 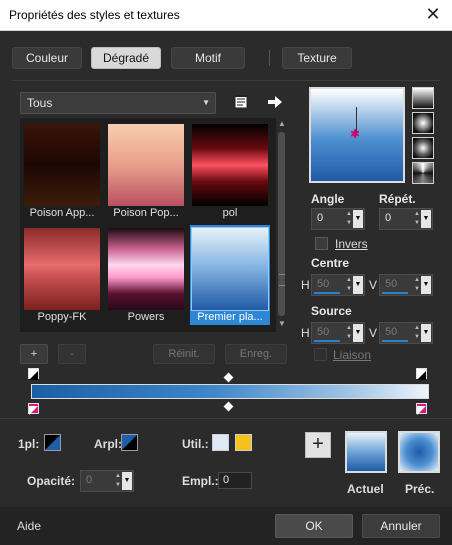 I want to click on ok-button: OK, so click(x=314, y=526).